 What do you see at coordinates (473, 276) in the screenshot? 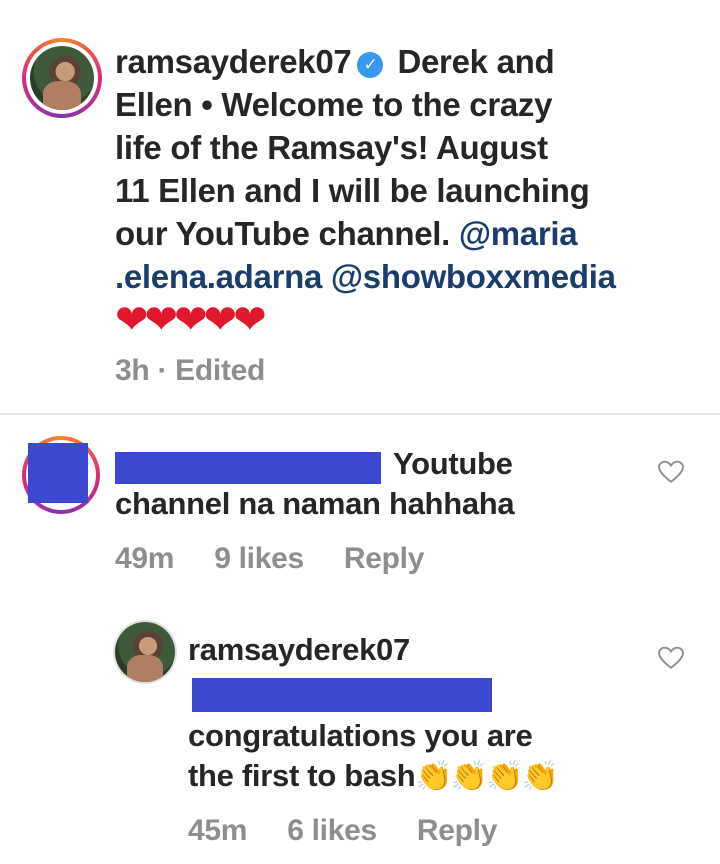
I see `mention-showboxxmedia: @showboxxmedia` at bounding box center [473, 276].